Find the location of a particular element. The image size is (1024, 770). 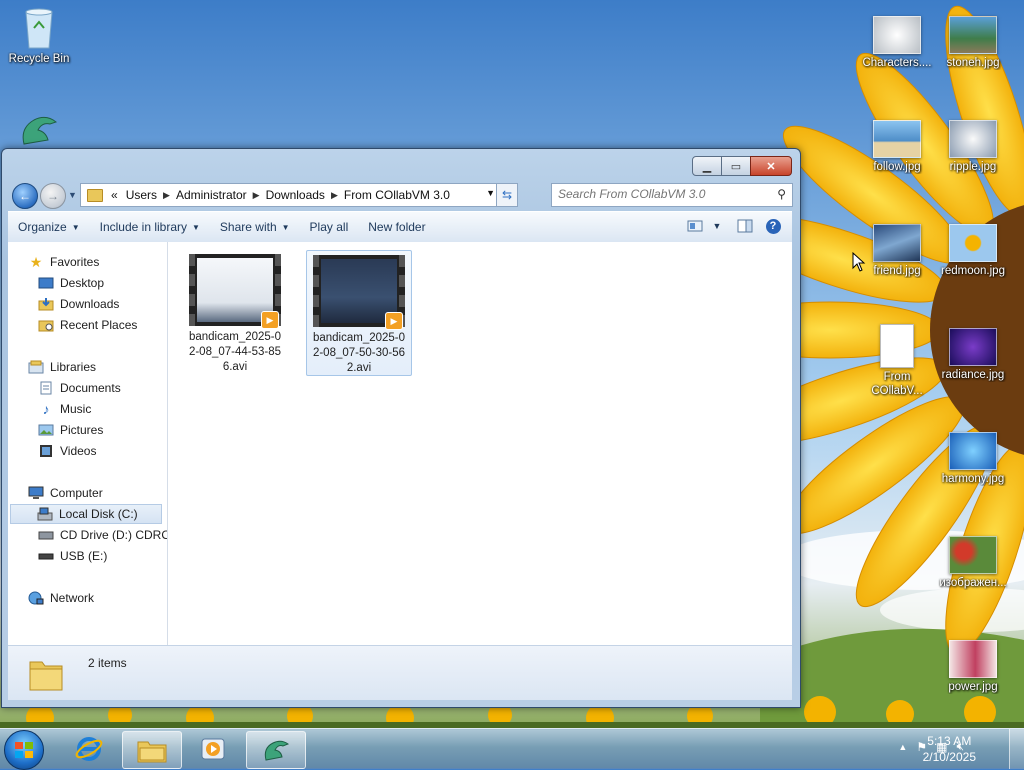

new-folder-button: New folder is located at coordinates (396, 227).